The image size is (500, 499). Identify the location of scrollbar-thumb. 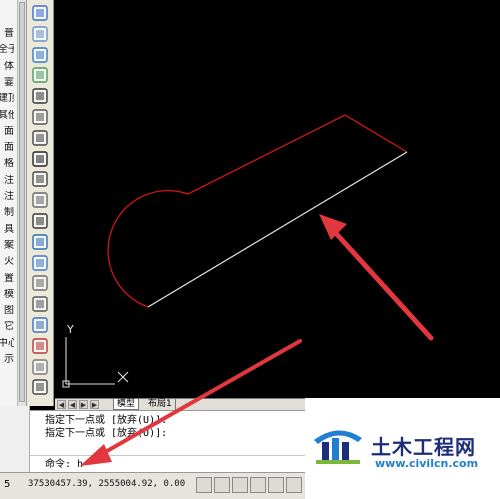
(22, 202).